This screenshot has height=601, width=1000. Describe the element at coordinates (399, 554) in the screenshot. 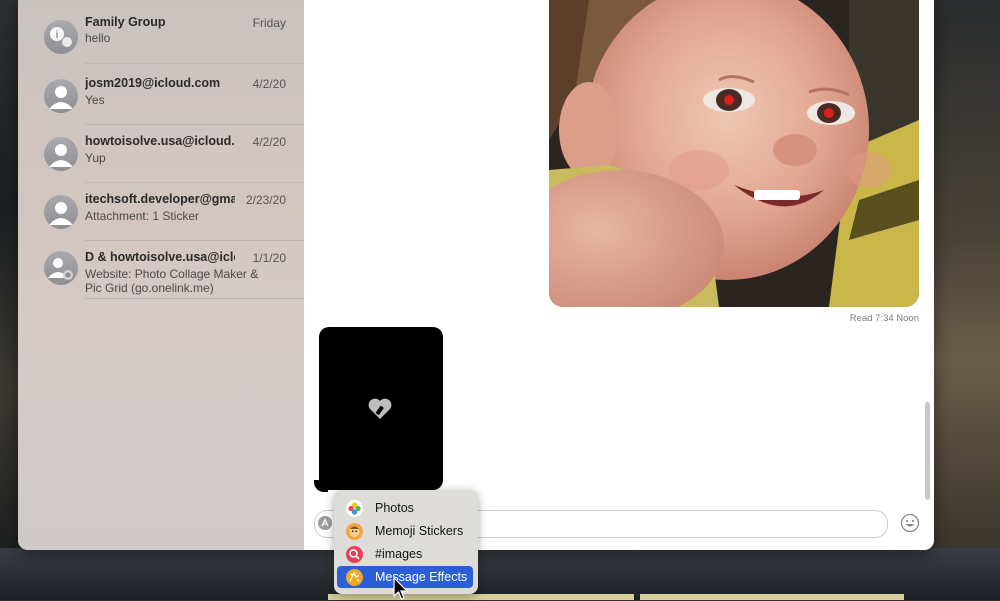

I see `menu-item-label: #images` at that location.